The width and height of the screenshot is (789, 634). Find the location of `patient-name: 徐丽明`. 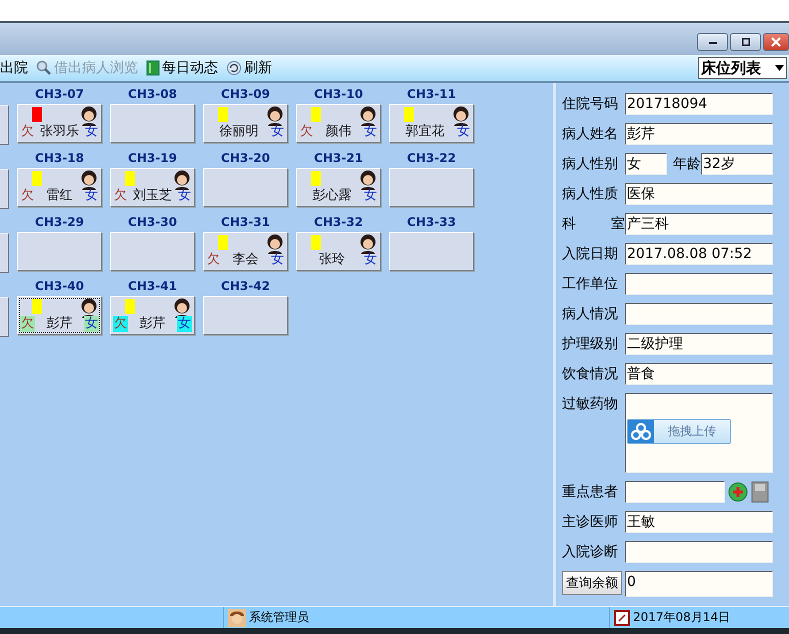

patient-name: 徐丽明 is located at coordinates (239, 132).